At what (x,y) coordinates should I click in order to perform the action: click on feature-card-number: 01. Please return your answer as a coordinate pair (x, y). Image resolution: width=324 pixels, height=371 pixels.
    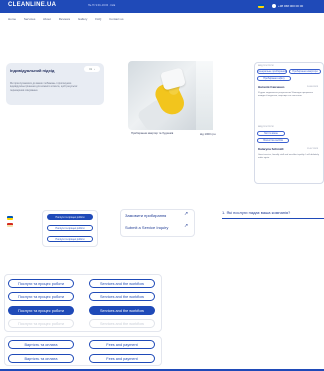
    Looking at the image, I should click on (90, 69).